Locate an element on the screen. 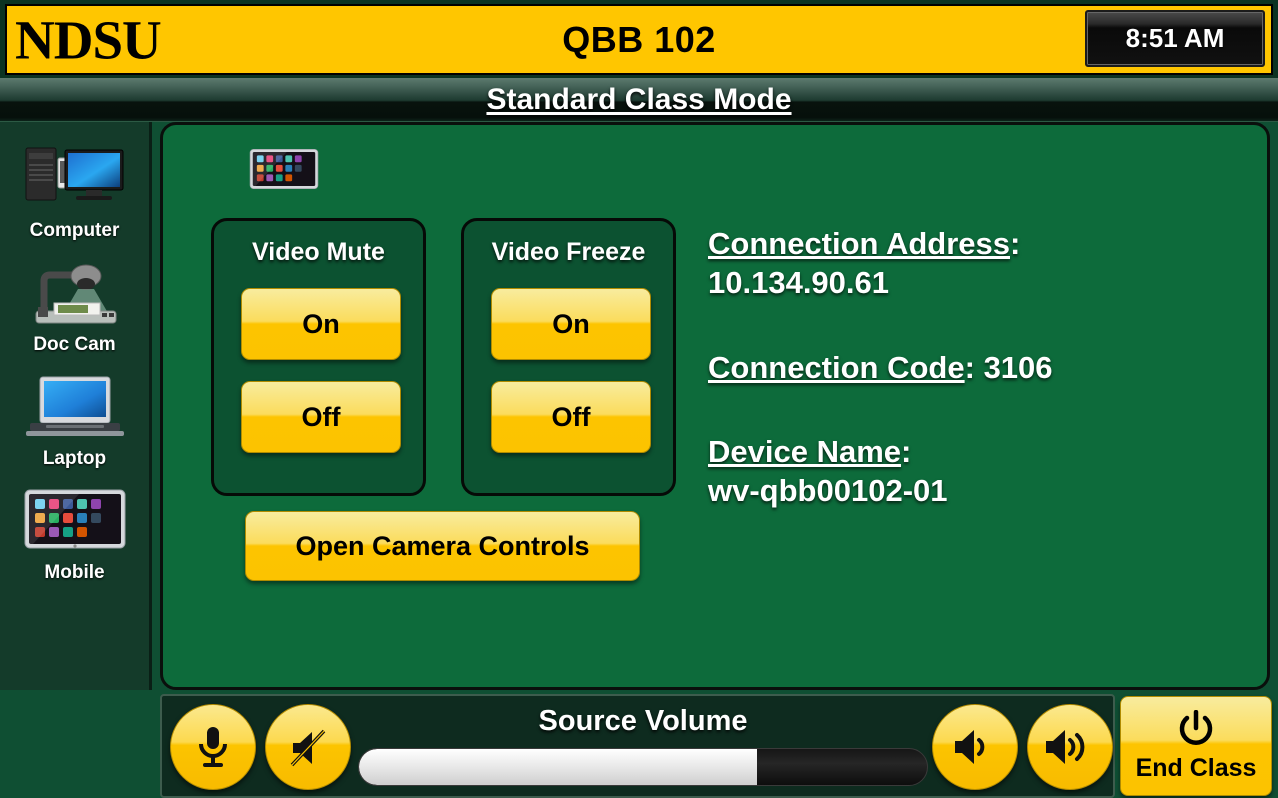 This screenshot has height=798, width=1278. laptop-icon is located at coordinates (74, 405).